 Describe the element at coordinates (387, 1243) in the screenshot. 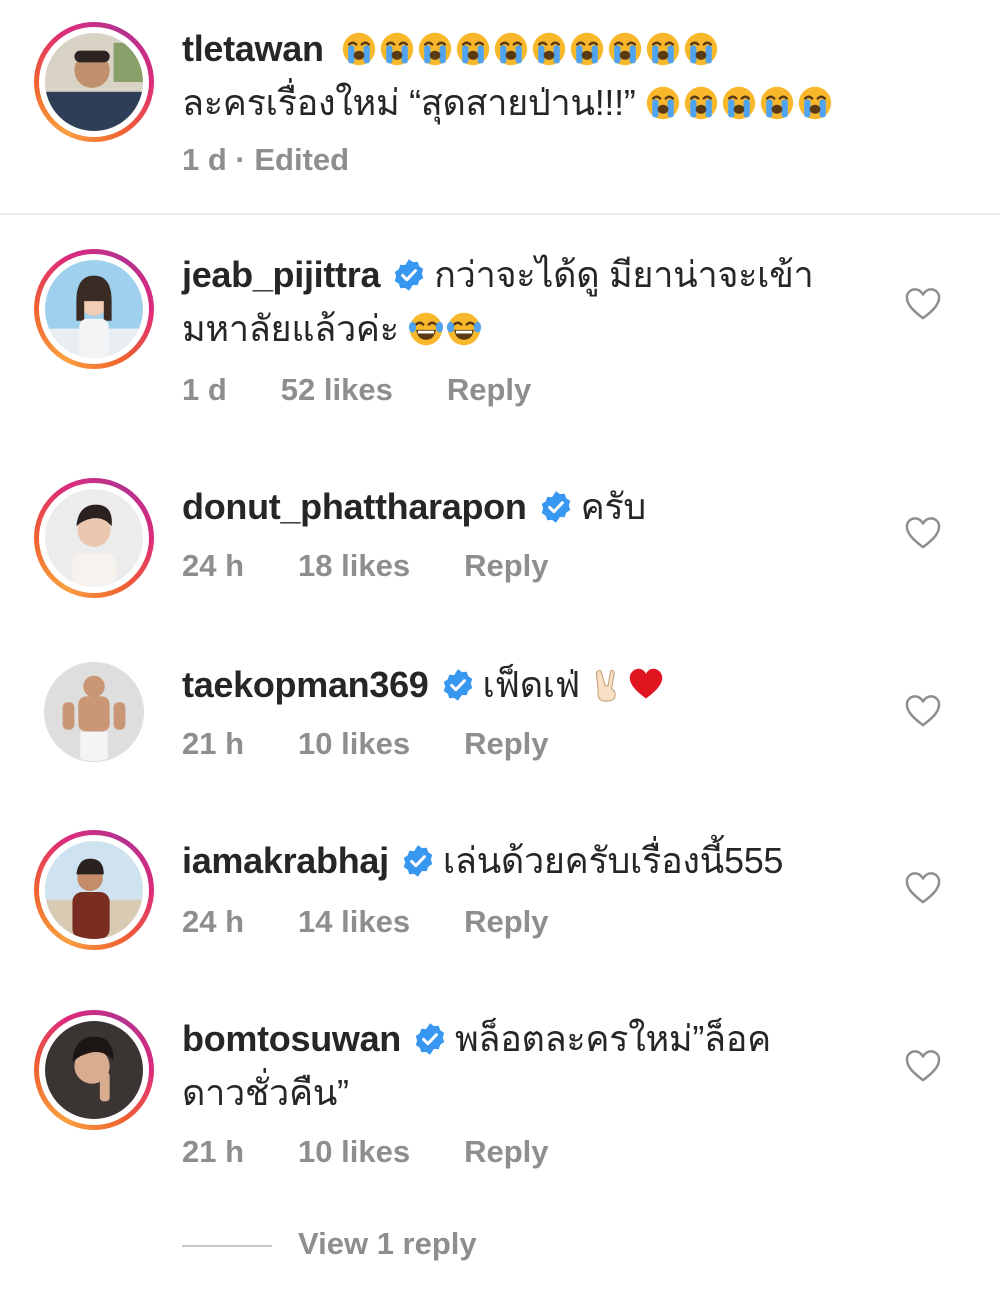

I see `view-replies-label: View 1 reply` at that location.